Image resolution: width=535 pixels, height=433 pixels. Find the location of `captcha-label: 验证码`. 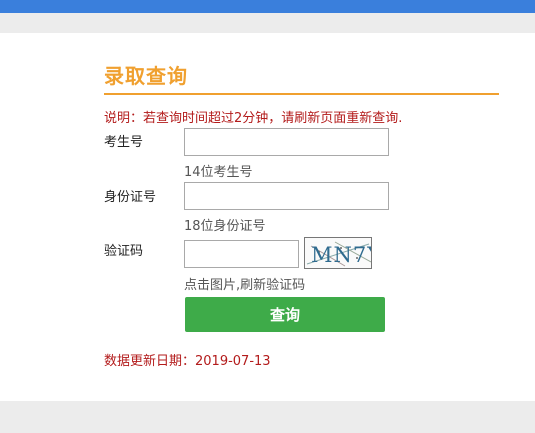

captcha-label: 验证码 is located at coordinates (124, 251).